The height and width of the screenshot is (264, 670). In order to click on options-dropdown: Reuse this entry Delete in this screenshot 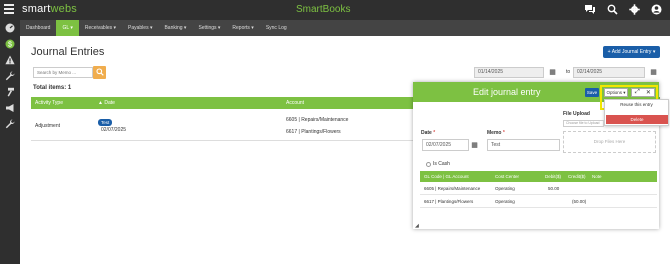, I will do `click(636, 112)`.